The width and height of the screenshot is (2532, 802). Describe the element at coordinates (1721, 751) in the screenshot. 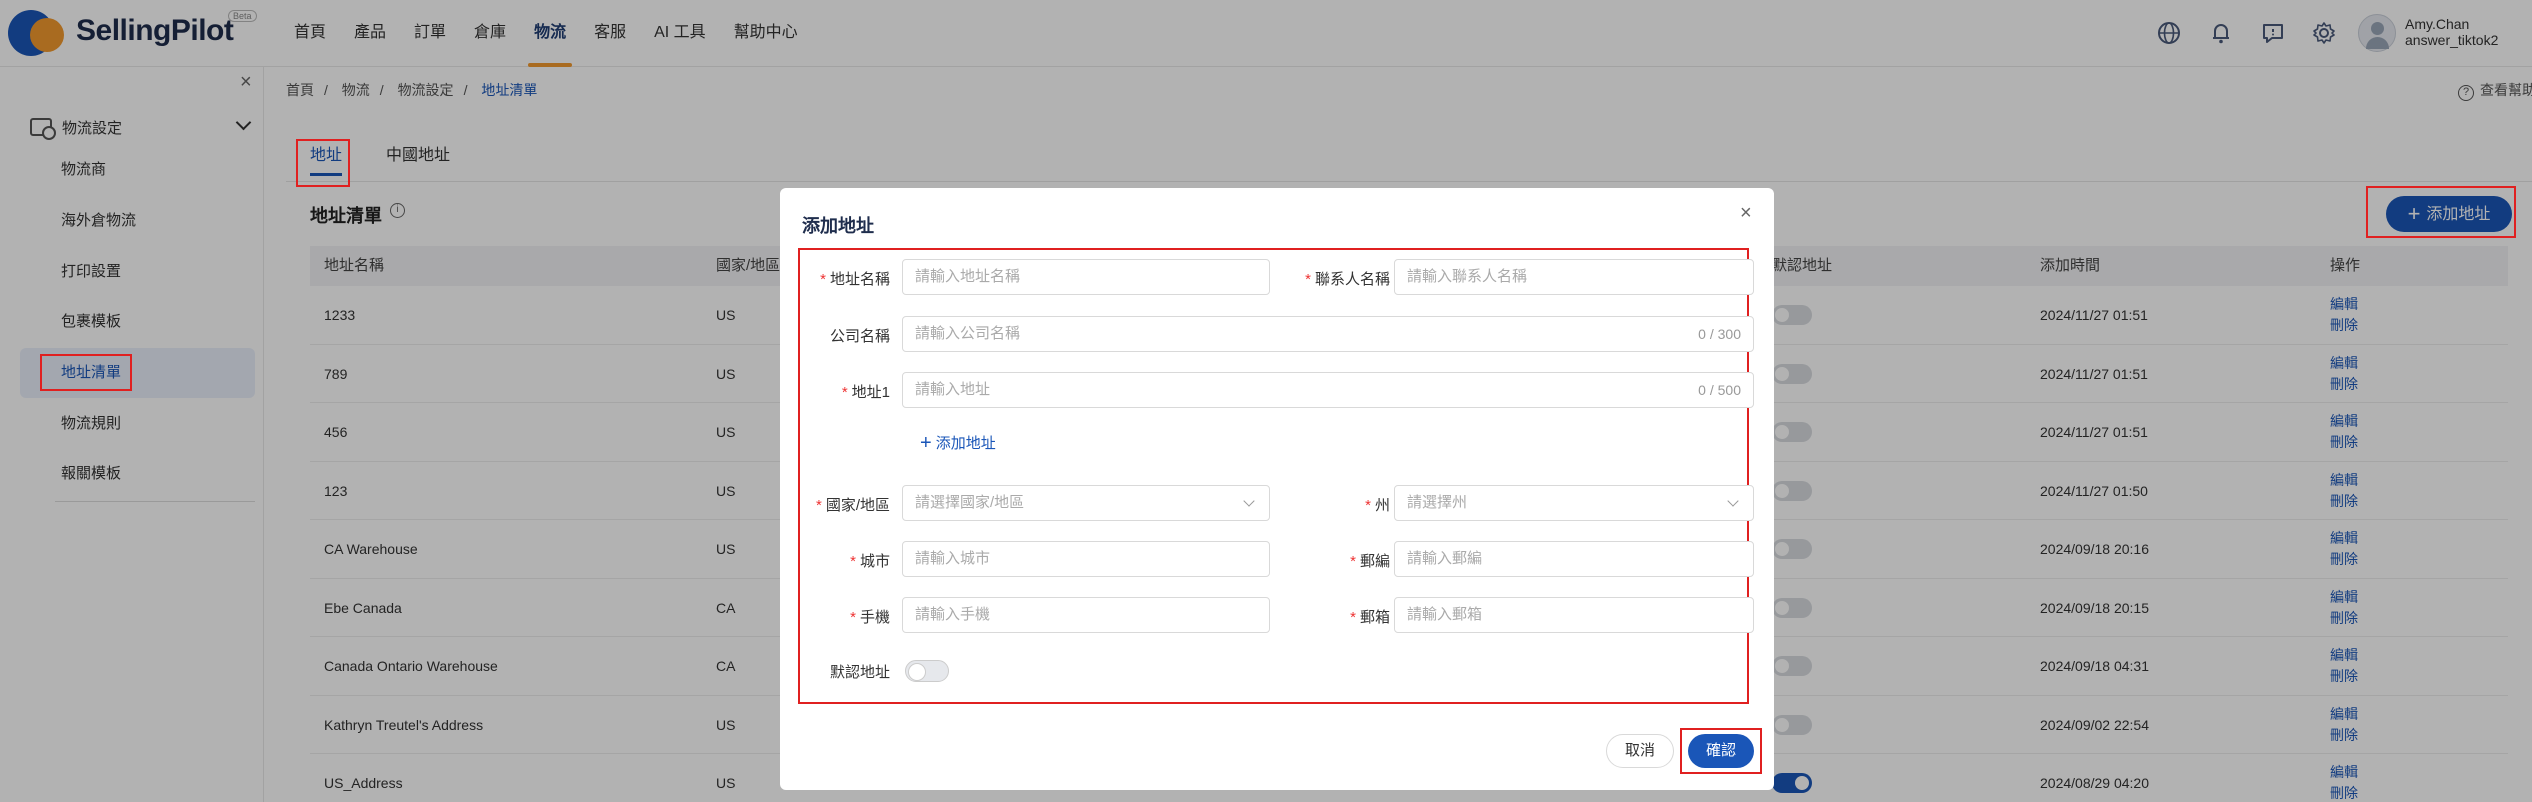

I see `highlight-confirm-button` at that location.